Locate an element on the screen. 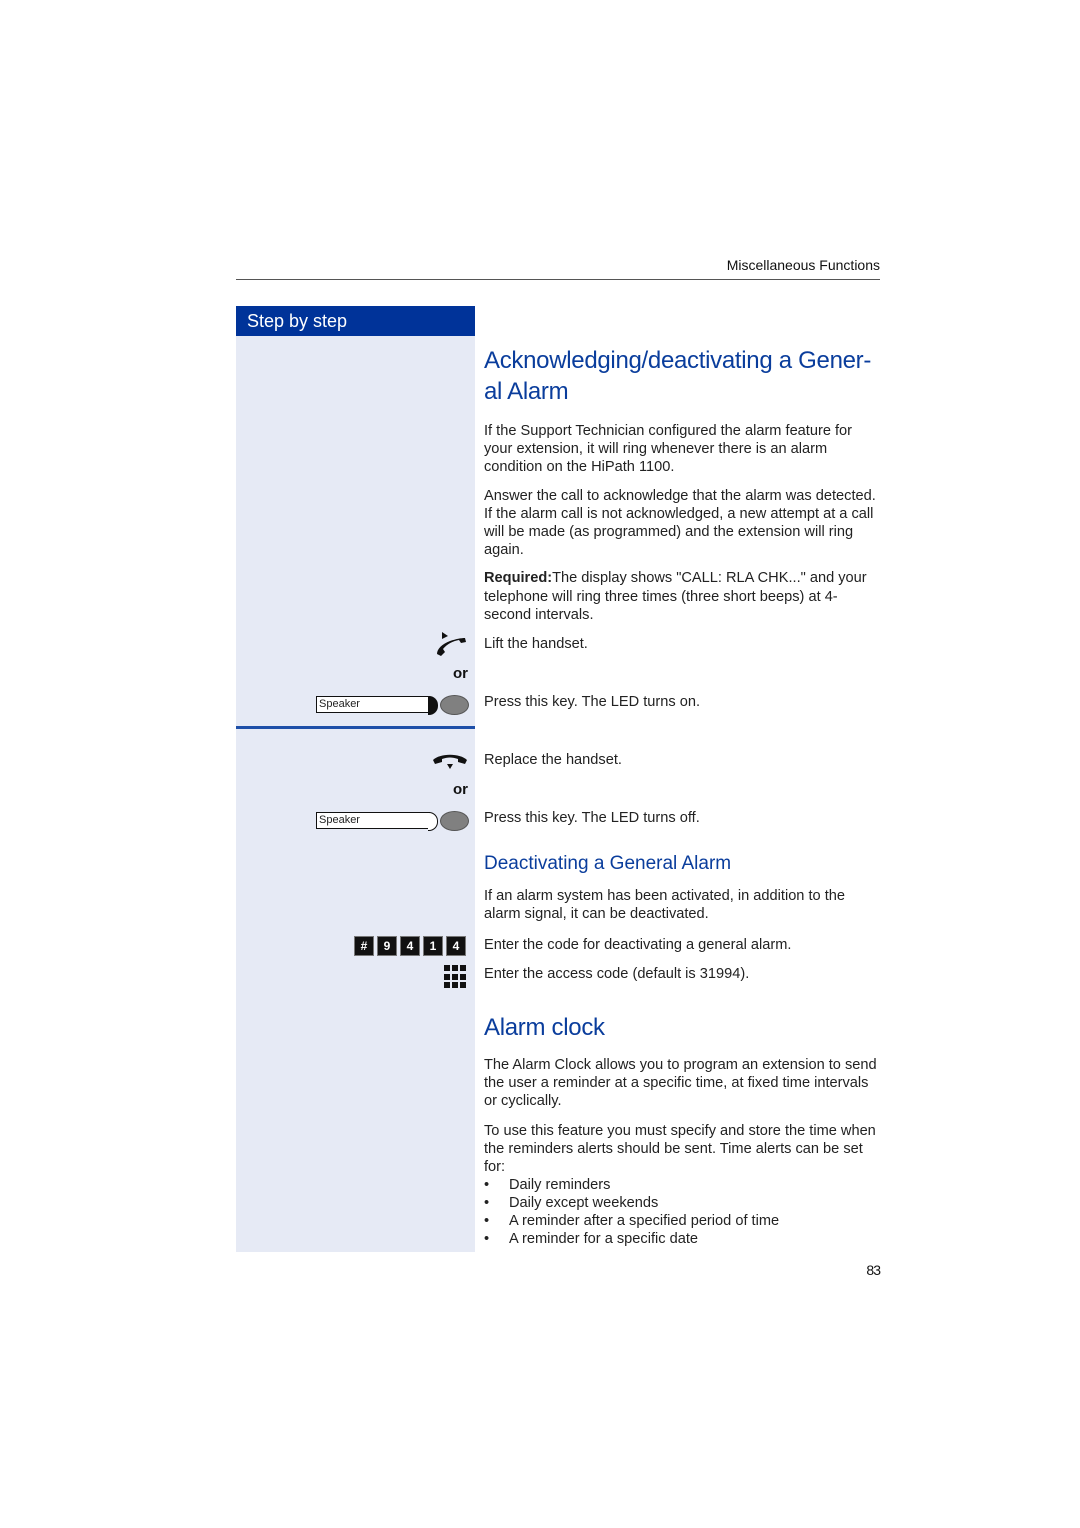 This screenshot has width=1080, height=1528. keypad-icon is located at coordinates (456, 977).